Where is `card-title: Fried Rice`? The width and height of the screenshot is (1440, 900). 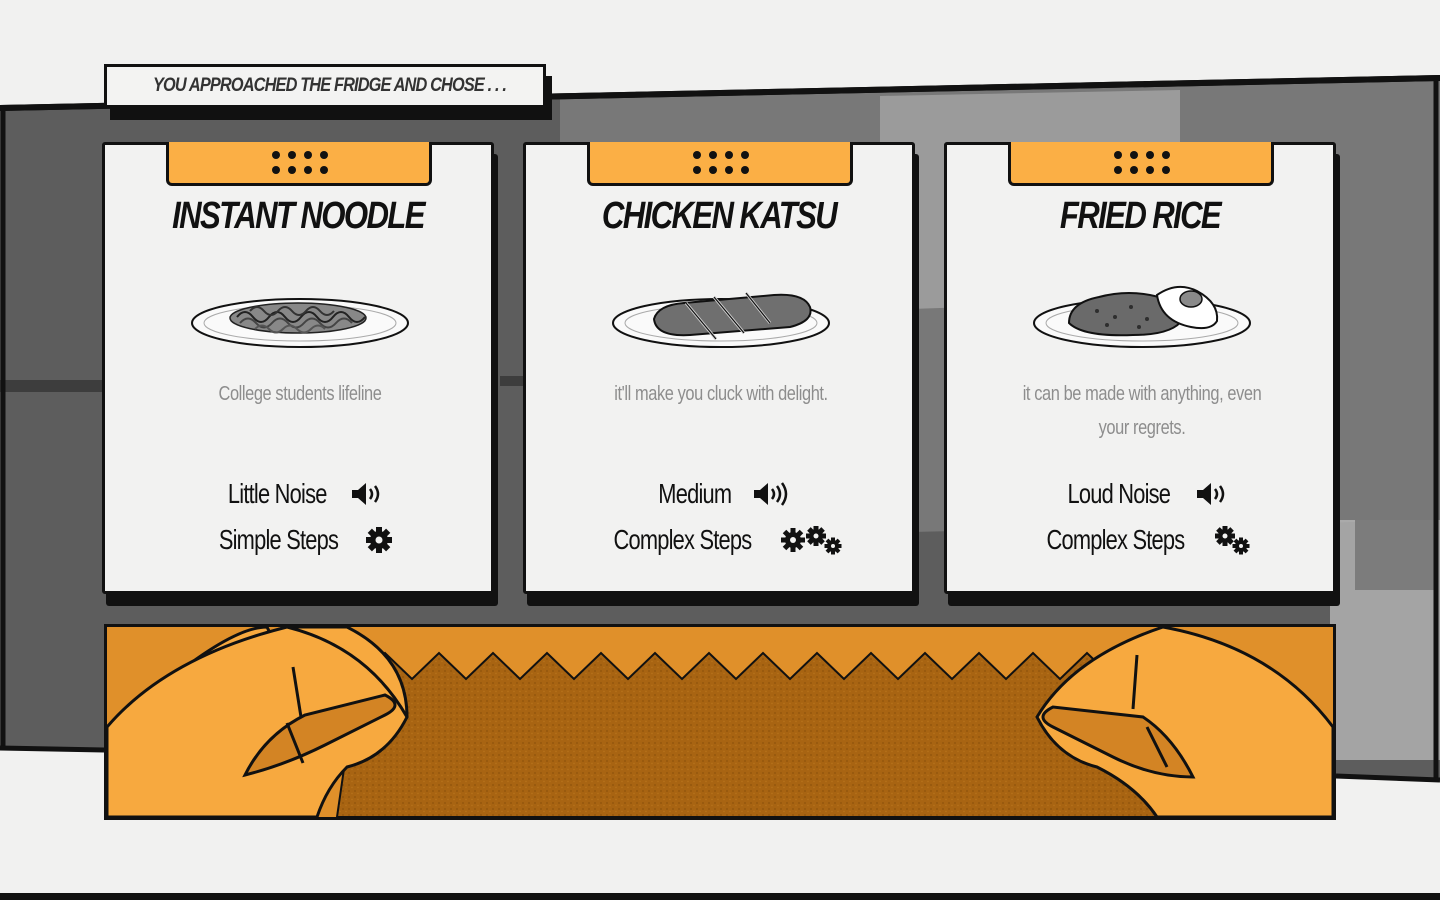
card-title: Fried Rice is located at coordinates (1140, 216).